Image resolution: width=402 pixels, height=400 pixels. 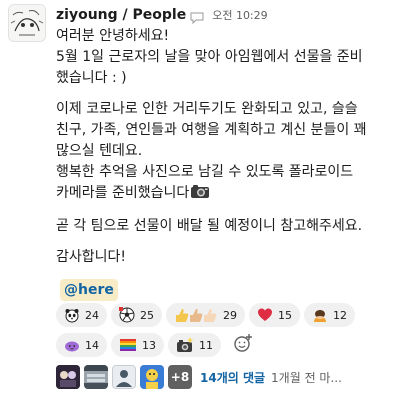 I want to click on reaction-heart: 15, so click(x=274, y=315).